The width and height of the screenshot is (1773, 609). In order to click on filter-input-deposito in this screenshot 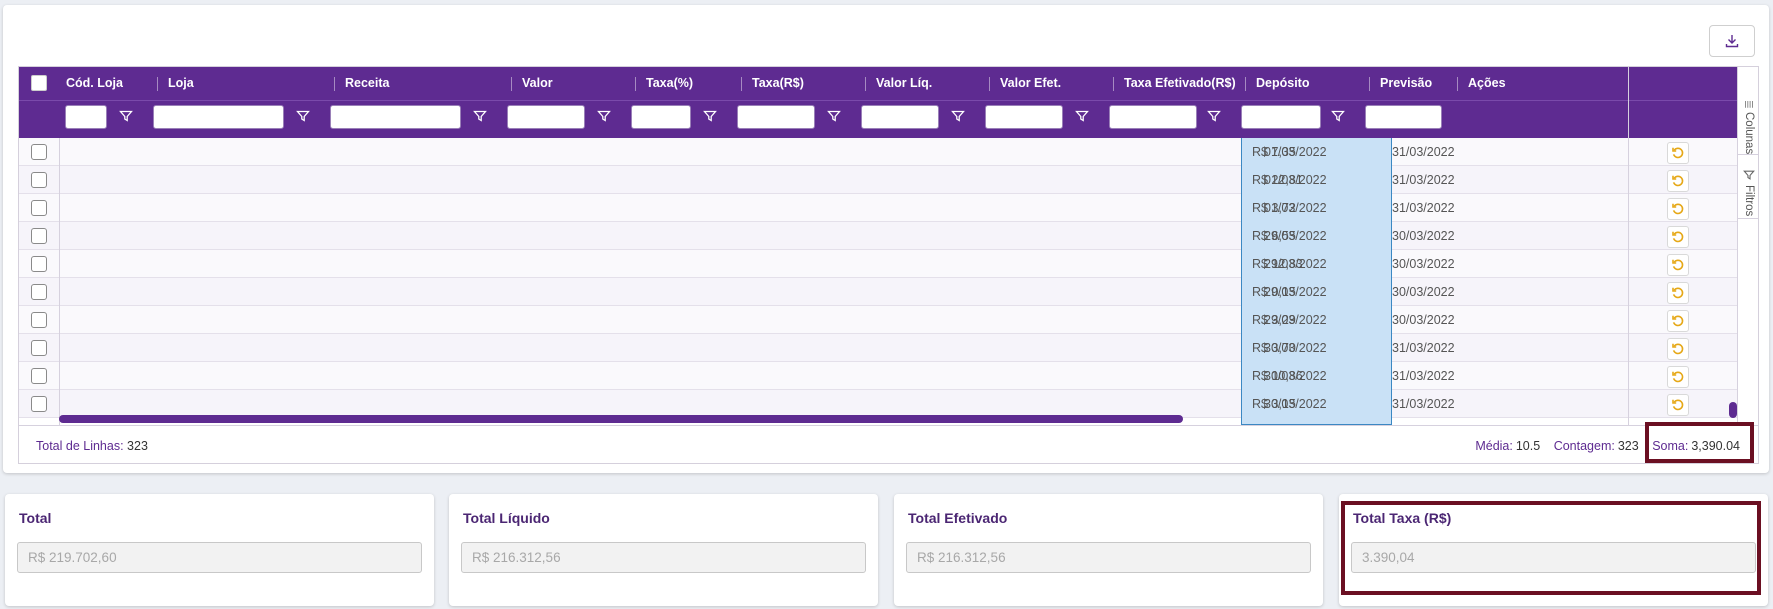, I will do `click(1281, 117)`.